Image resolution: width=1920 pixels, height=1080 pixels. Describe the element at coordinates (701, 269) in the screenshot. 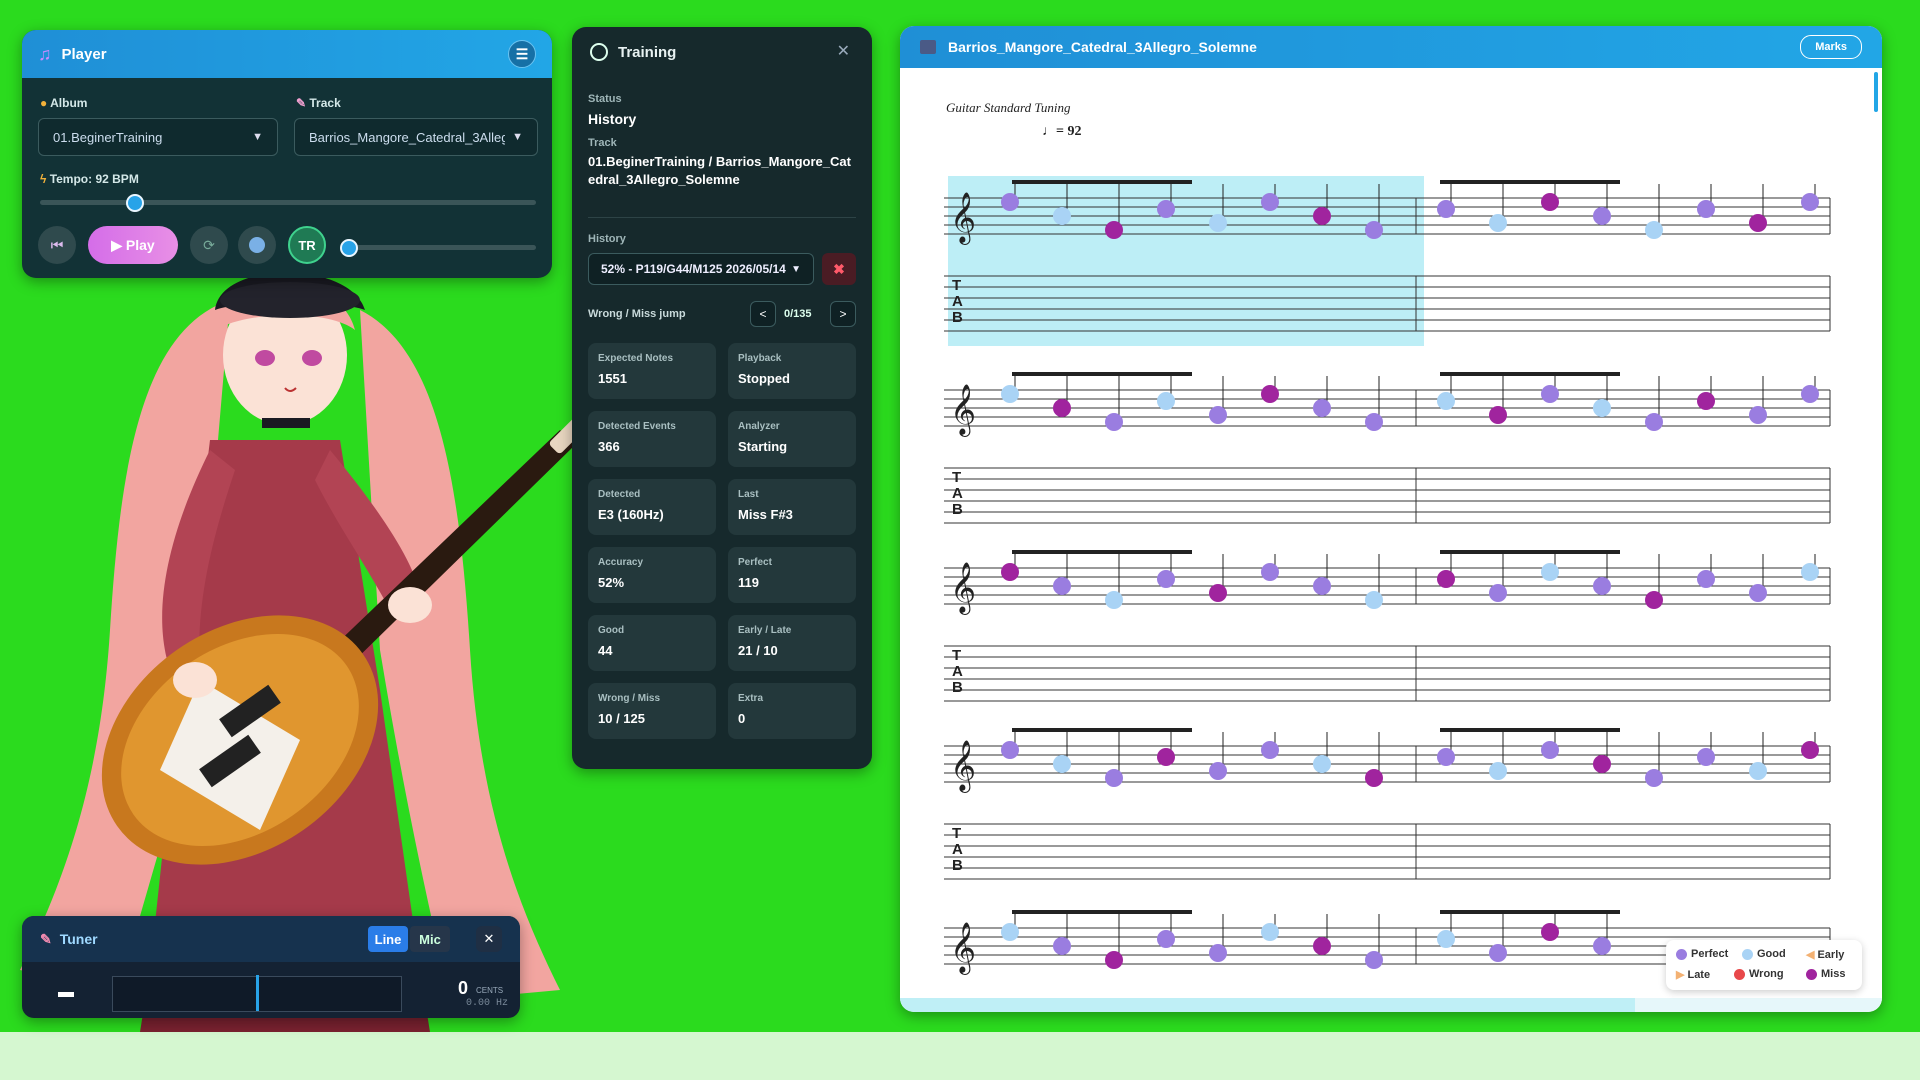

I see `history-select: 52% - P119/G44/M125 2026/05/14 ▼` at that location.